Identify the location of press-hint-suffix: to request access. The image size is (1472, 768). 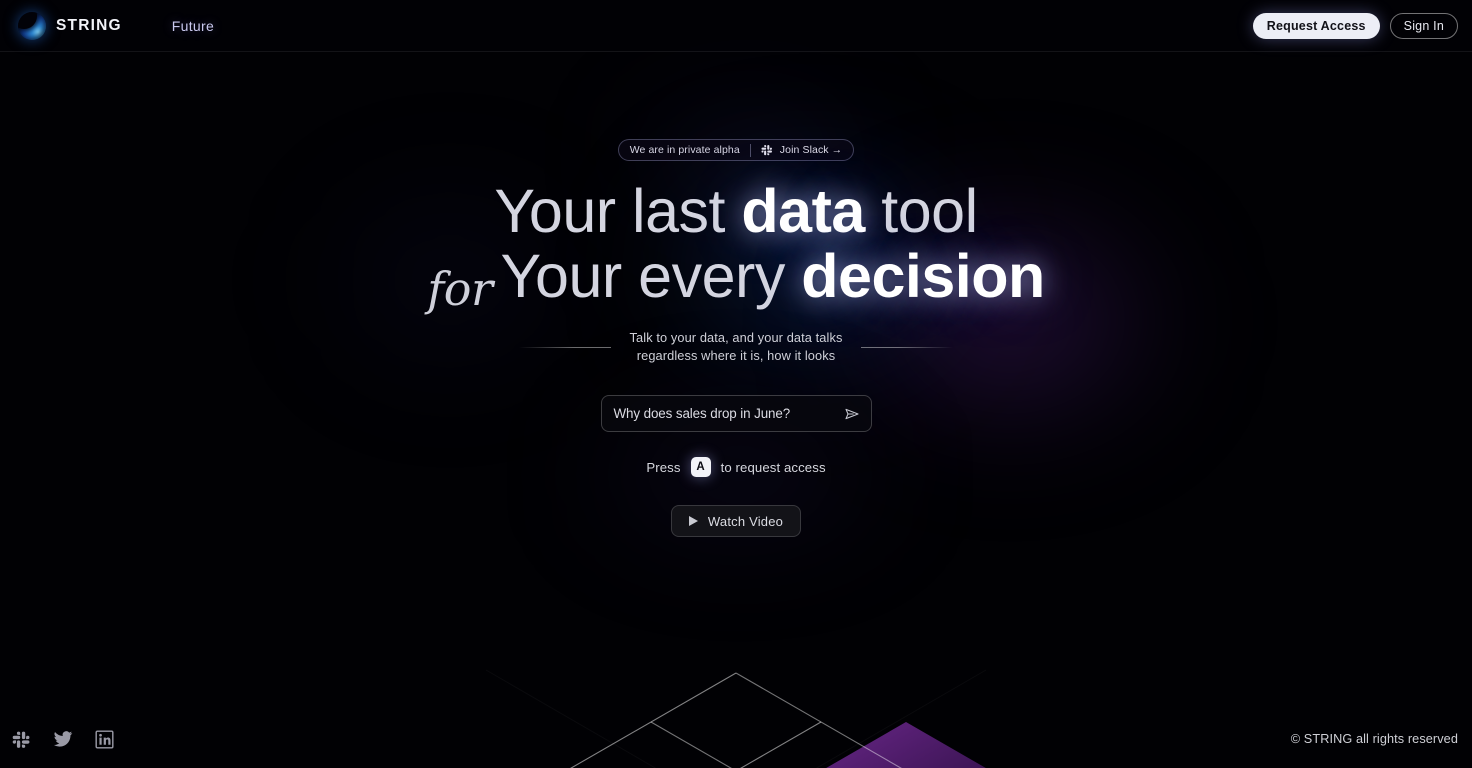
(773, 467).